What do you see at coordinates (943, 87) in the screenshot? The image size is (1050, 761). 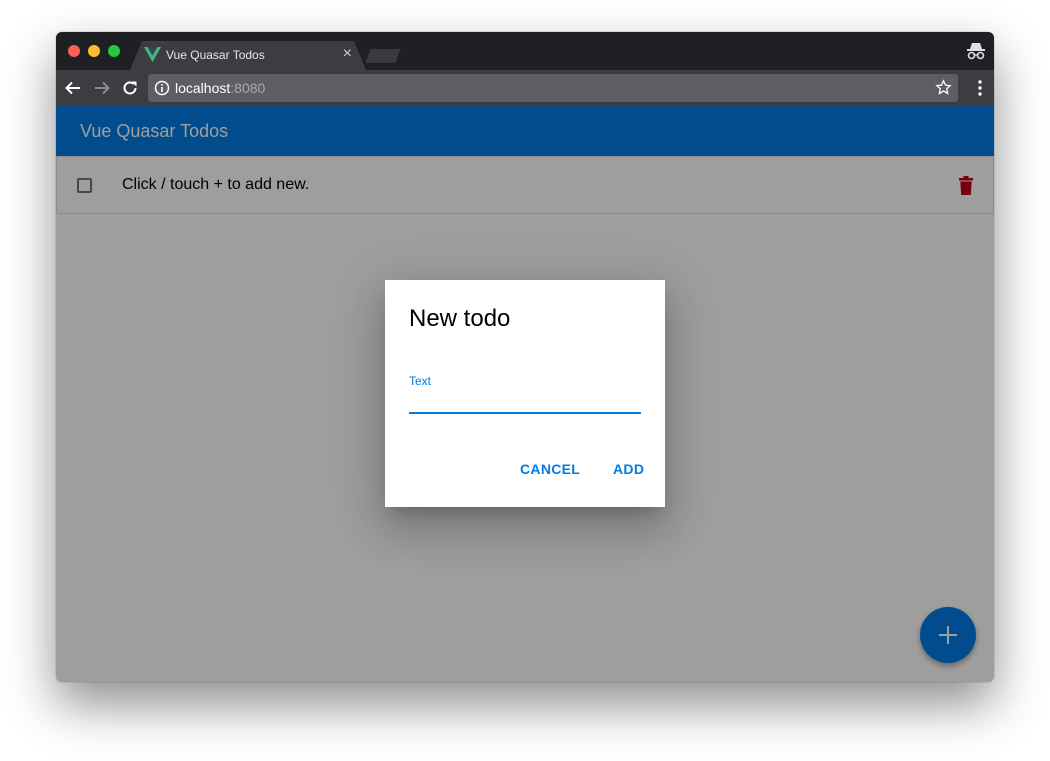 I see `bookmark-star-icon` at bounding box center [943, 87].